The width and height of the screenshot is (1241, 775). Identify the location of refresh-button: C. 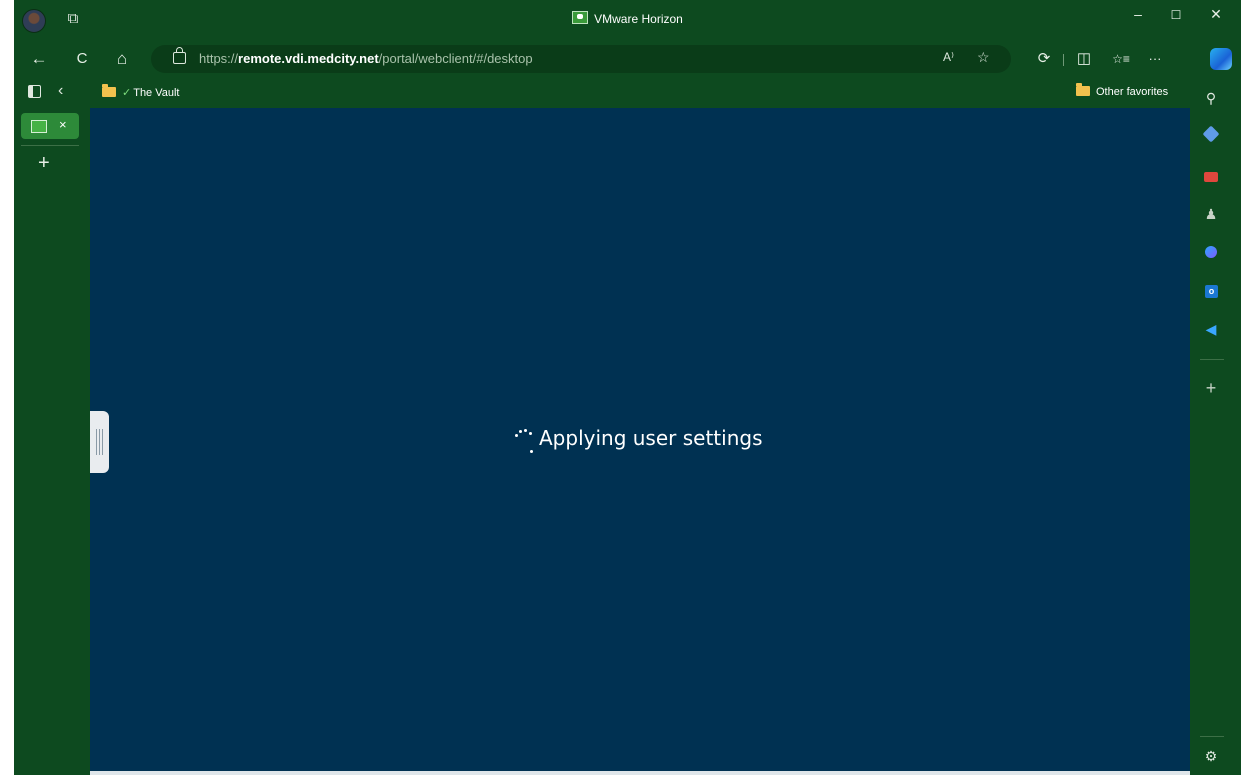
(82, 59).